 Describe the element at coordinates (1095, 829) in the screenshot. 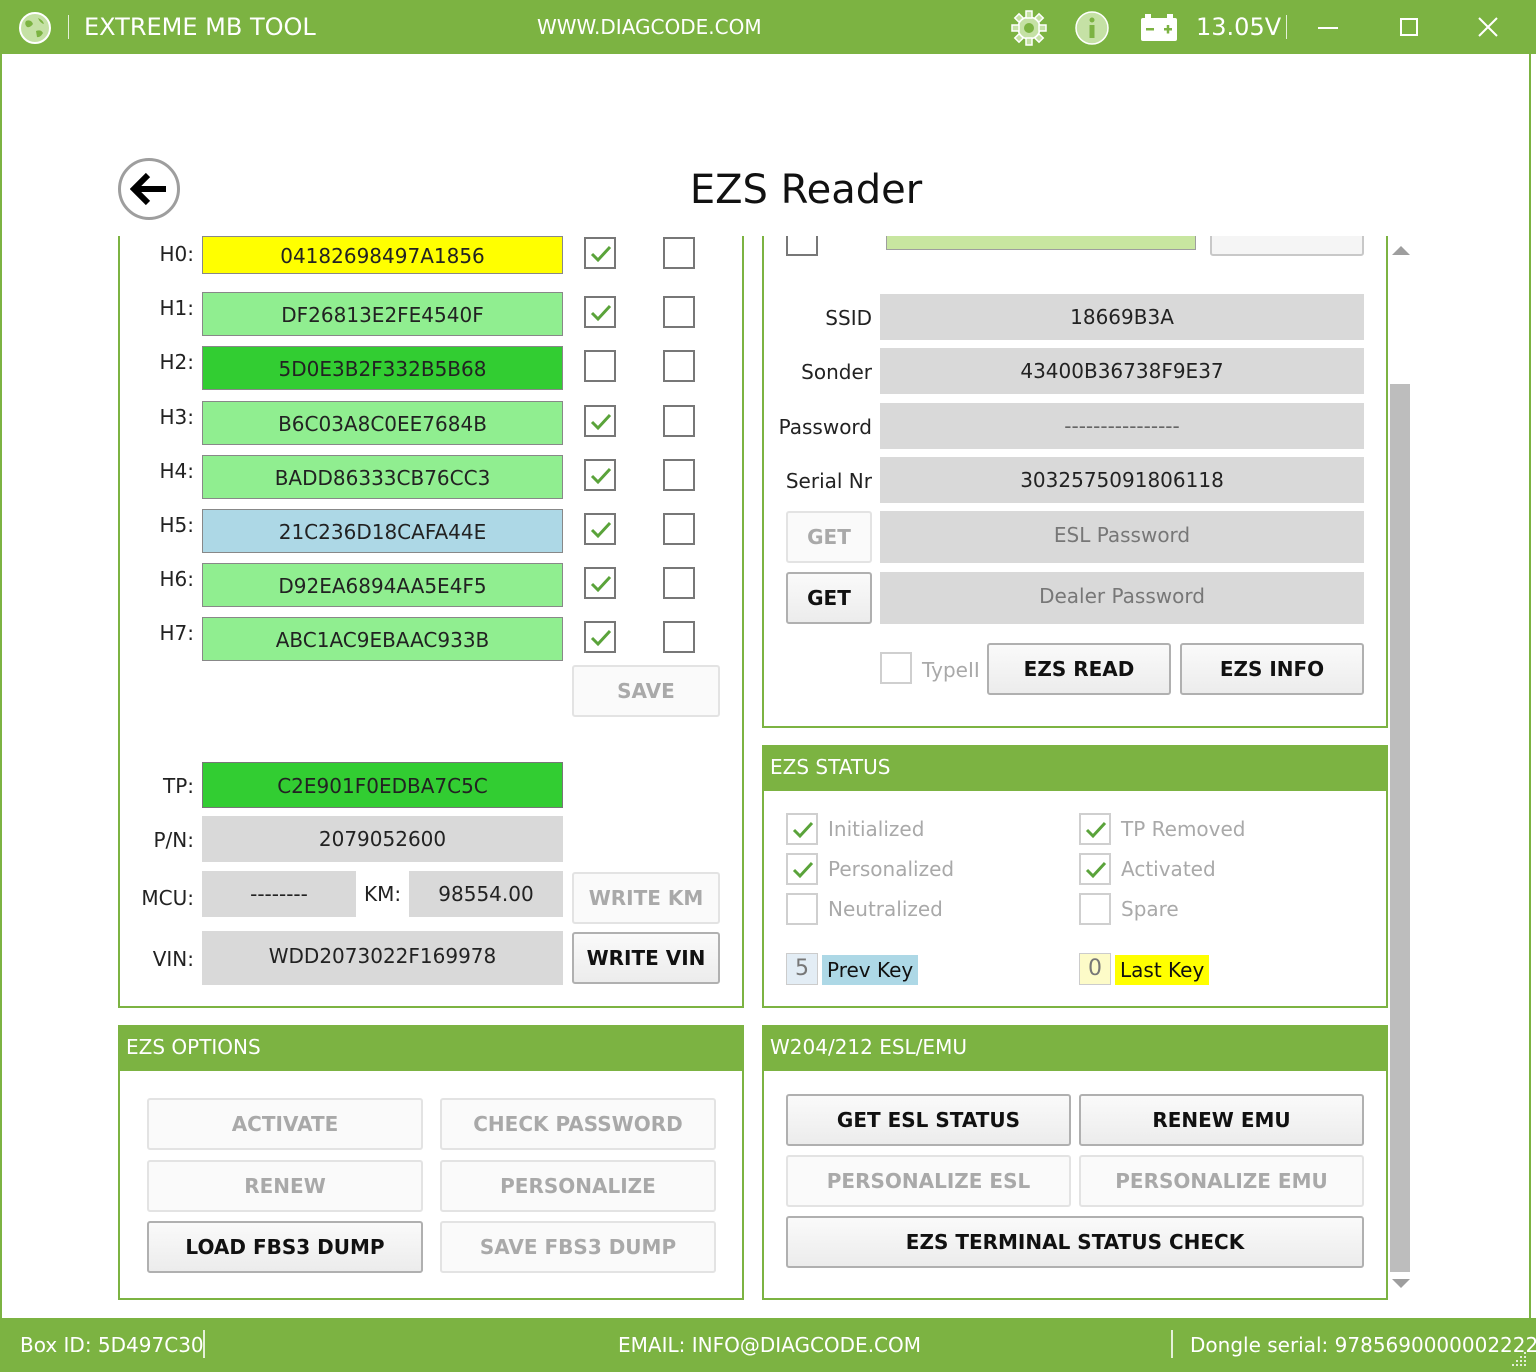

I see `tp-removed-checkbox` at that location.